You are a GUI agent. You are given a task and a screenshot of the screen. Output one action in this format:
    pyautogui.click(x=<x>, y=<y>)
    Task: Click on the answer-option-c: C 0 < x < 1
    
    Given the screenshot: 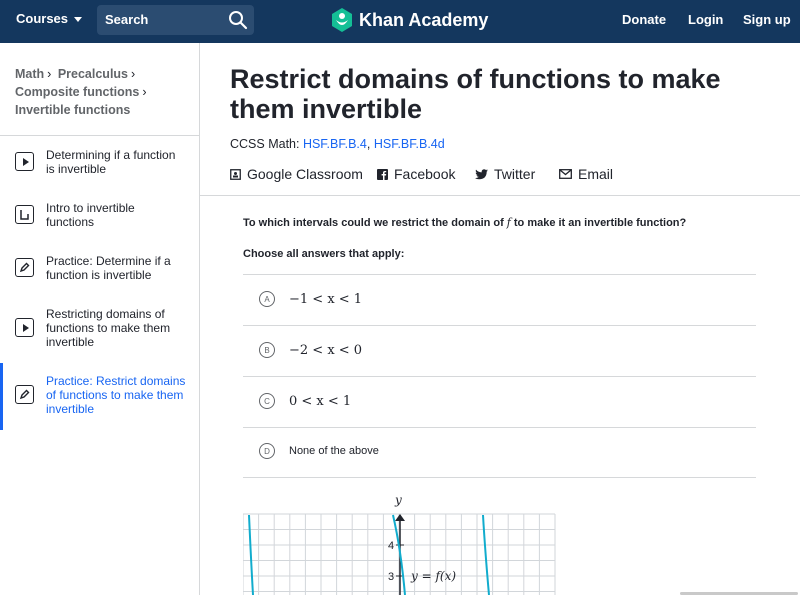 What is the action you would take?
    pyautogui.click(x=305, y=401)
    